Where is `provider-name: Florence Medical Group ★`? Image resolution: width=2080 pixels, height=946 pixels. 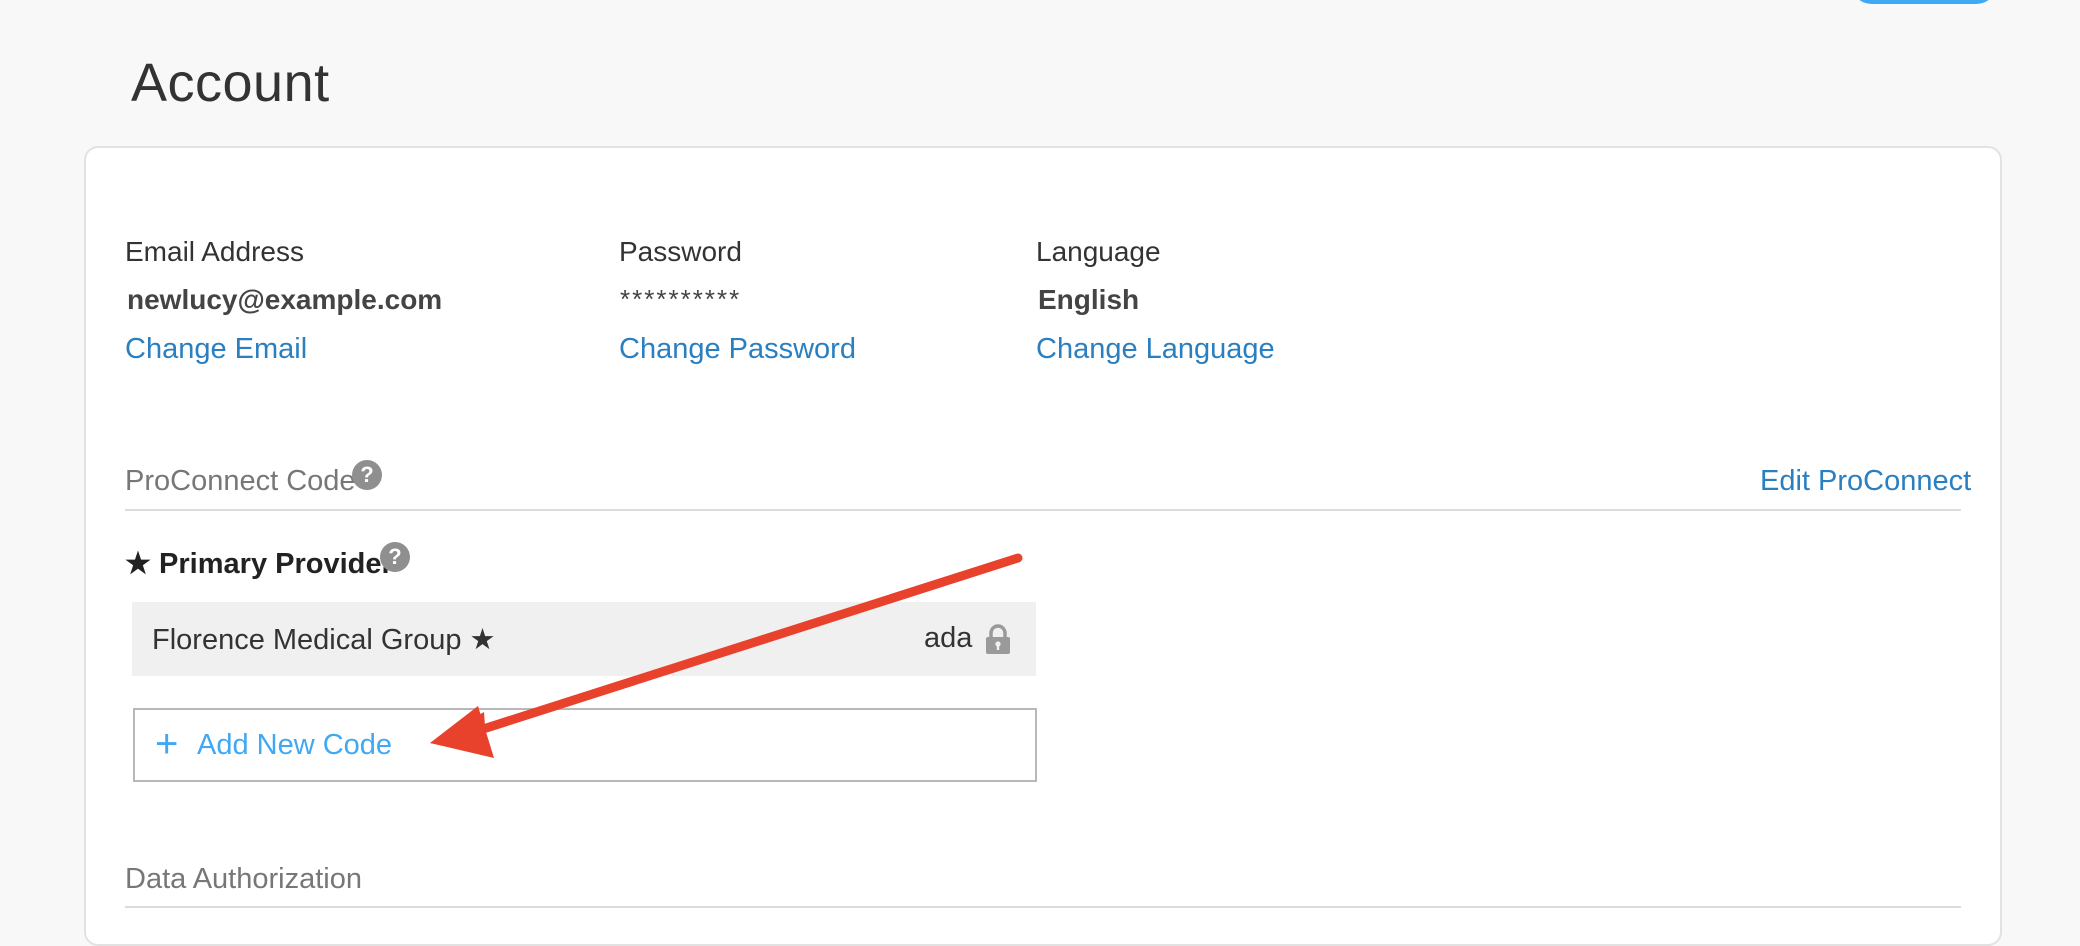 provider-name: Florence Medical Group ★ is located at coordinates (324, 640).